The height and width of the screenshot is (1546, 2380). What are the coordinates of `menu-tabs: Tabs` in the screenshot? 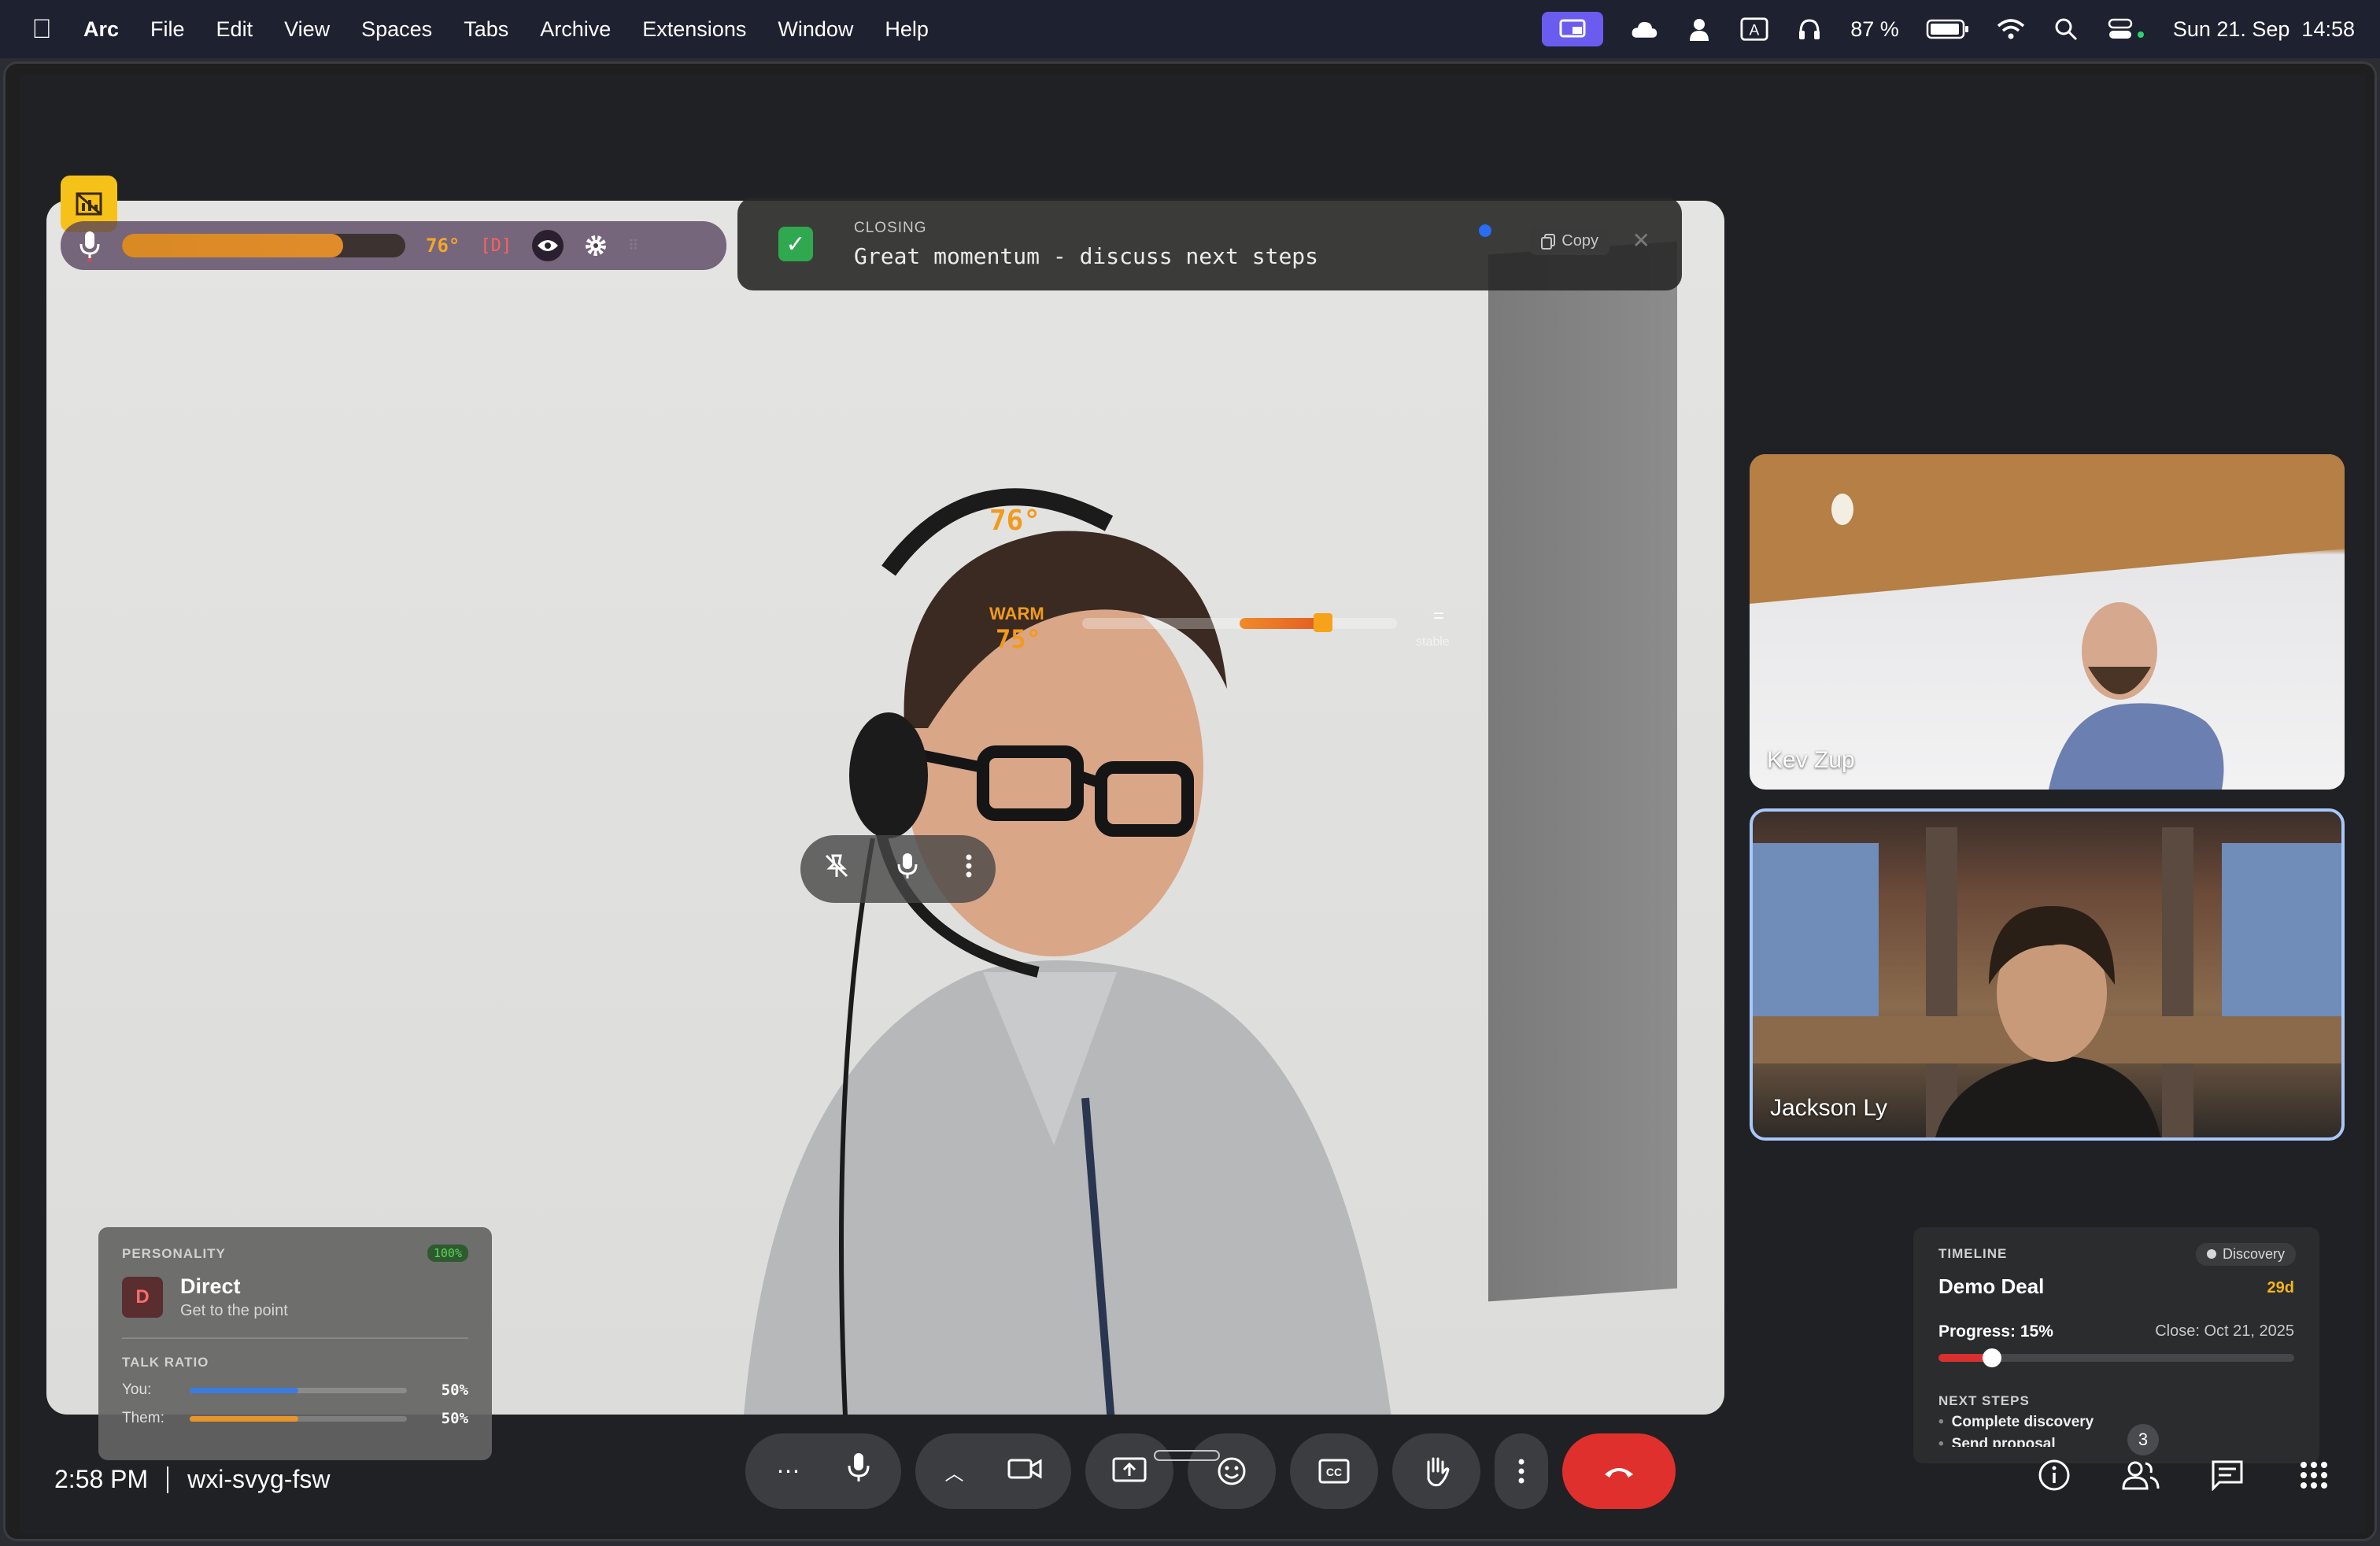 It's located at (486, 29).